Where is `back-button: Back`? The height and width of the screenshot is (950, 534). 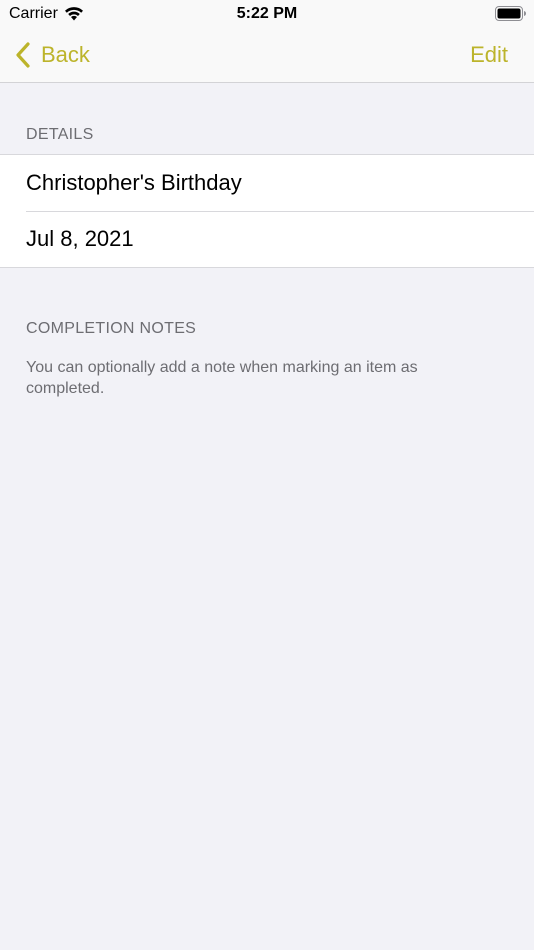
back-button: Back is located at coordinates (52, 55).